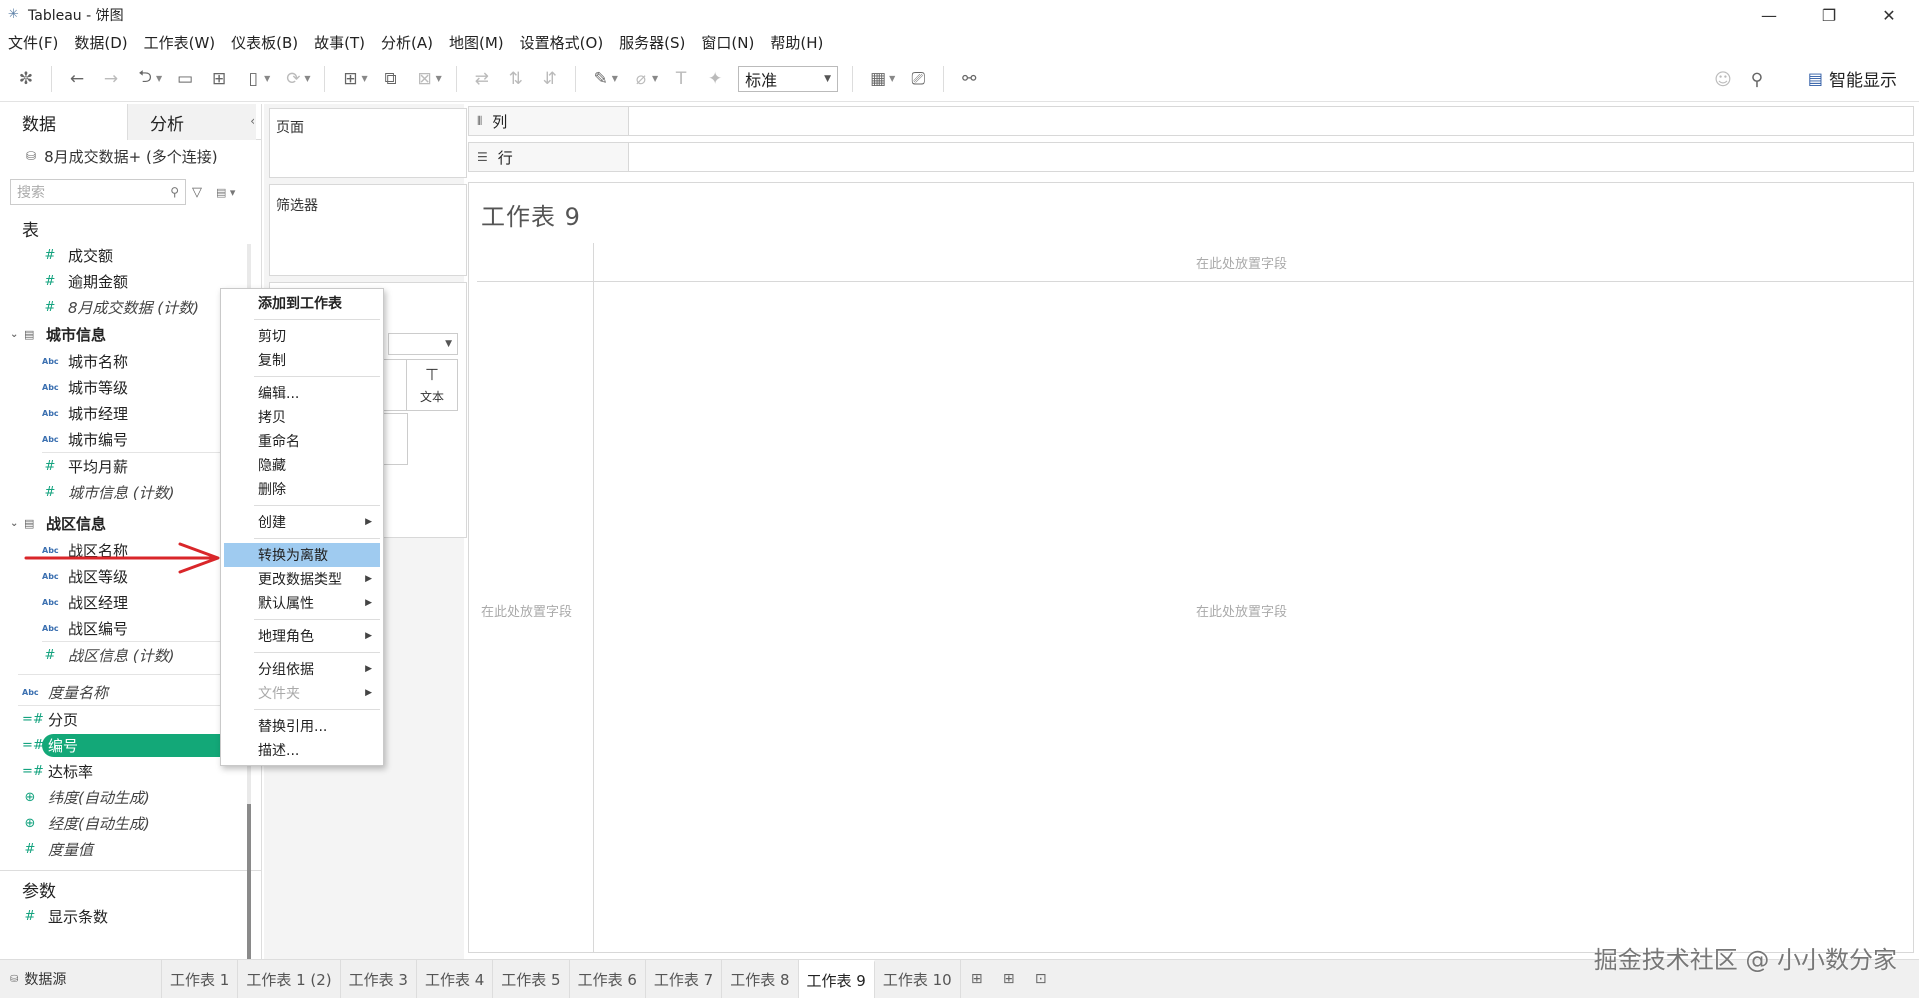 This screenshot has height=998, width=1919. I want to click on highlight-dropdown-icon: ▼, so click(615, 78).